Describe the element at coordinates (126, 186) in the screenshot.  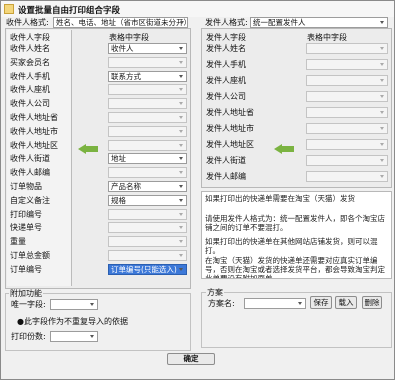
I see `recipient-field-value: 产品名称` at that location.